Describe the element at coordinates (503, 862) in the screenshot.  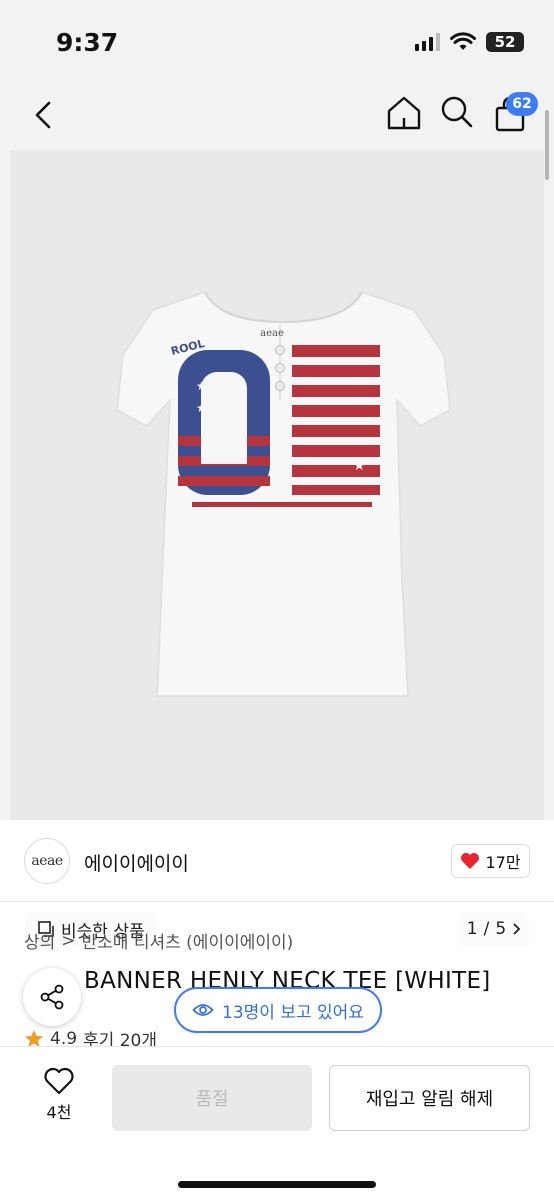
I see `brand-like-count: 17만` at that location.